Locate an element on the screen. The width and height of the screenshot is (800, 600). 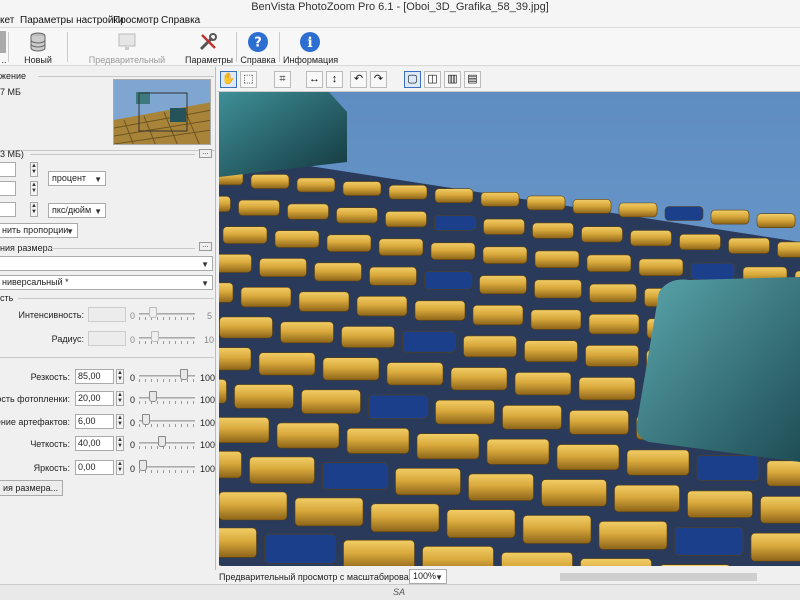
film-grain-spin: ▲ ▼ is located at coordinates (120, 398).